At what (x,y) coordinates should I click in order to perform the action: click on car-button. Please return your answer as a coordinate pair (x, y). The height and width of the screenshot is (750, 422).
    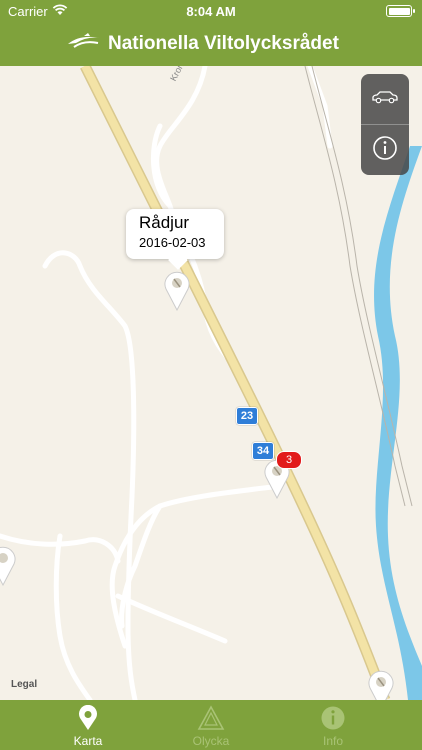
    Looking at the image, I should click on (385, 99).